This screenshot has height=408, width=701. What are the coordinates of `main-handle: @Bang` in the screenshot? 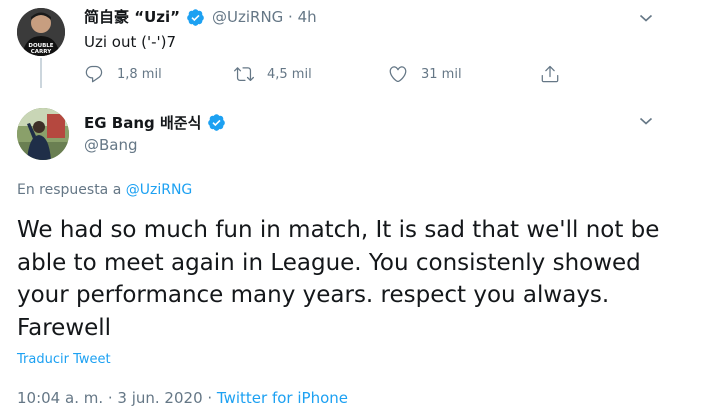 It's located at (111, 145).